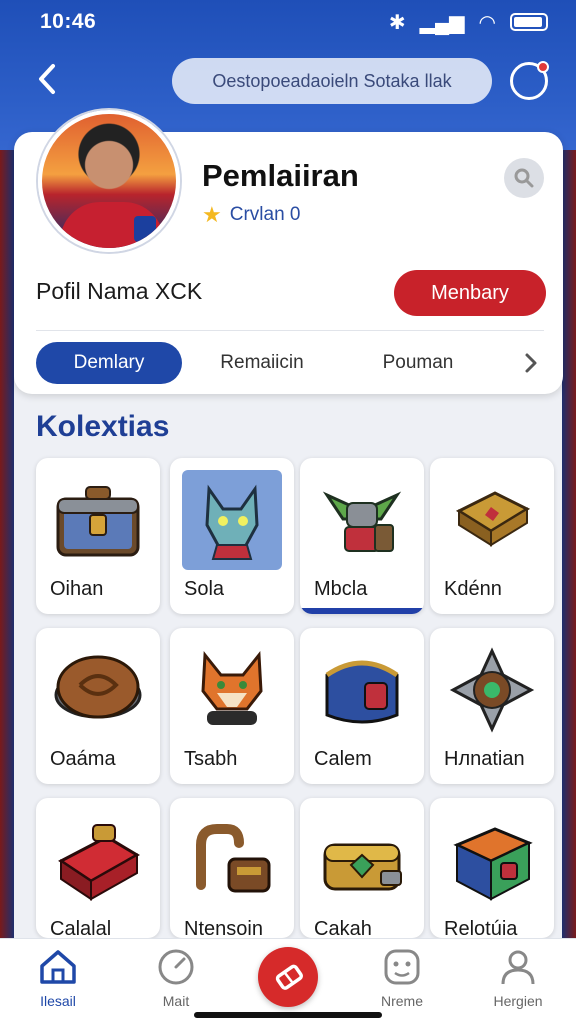  I want to click on rainbow-chest-icon, so click(492, 860).